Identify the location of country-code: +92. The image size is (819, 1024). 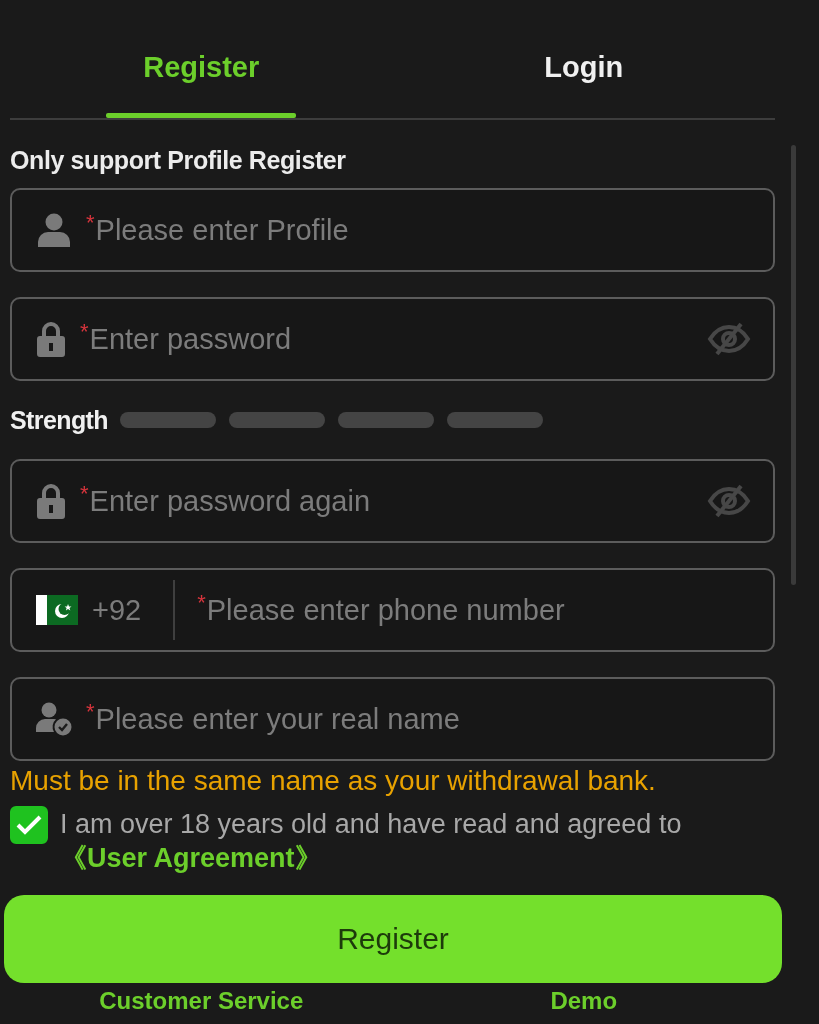
(117, 610).